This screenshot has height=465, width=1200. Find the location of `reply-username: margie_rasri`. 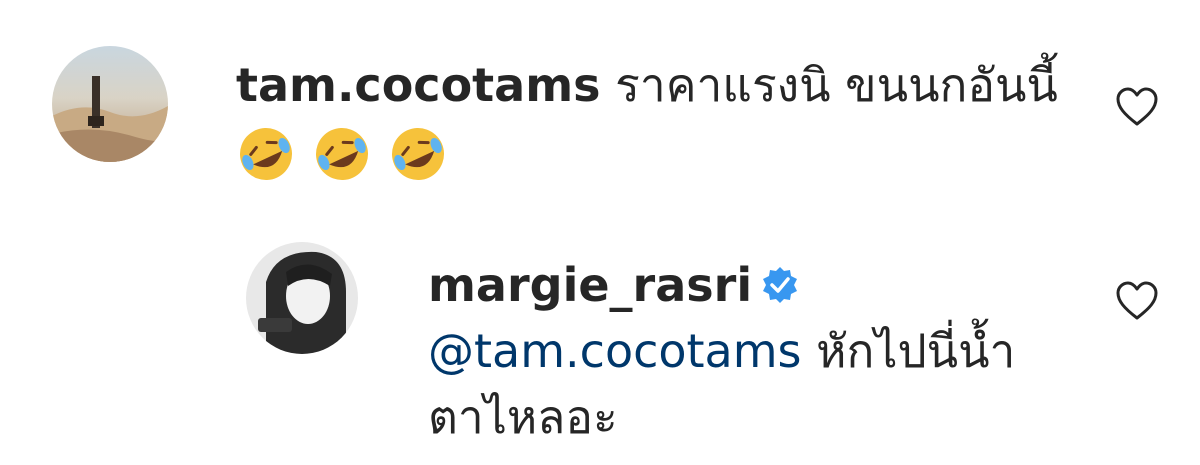

reply-username: margie_rasri is located at coordinates (590, 285).